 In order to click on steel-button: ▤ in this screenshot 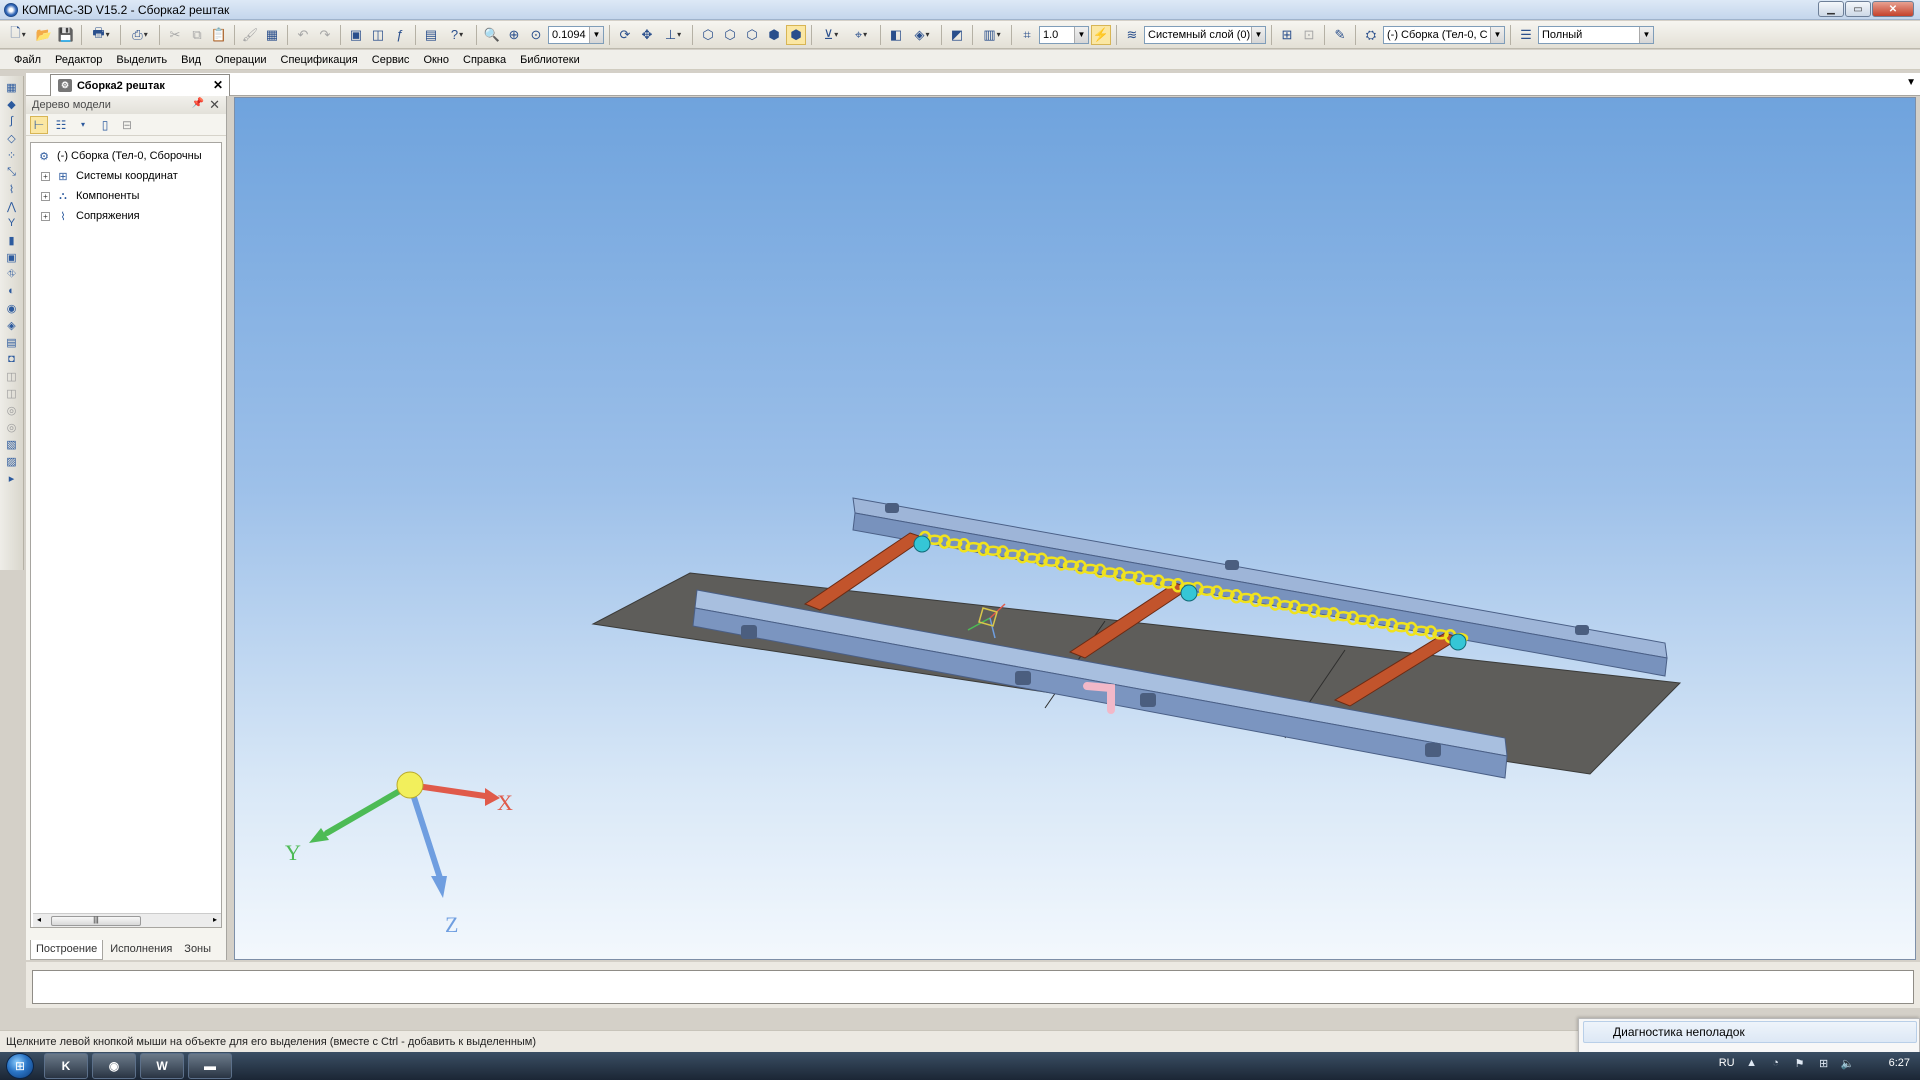, I will do `click(12, 342)`.